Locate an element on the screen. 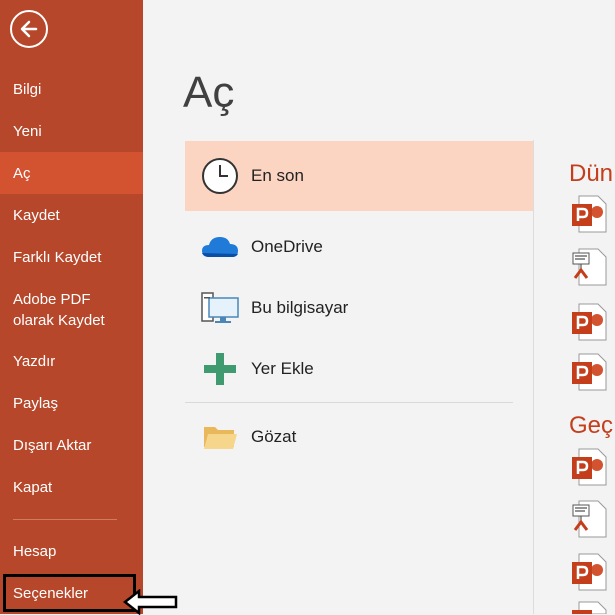 This screenshot has width=615, height=615. back-arrow-icon is located at coordinates (29, 29).